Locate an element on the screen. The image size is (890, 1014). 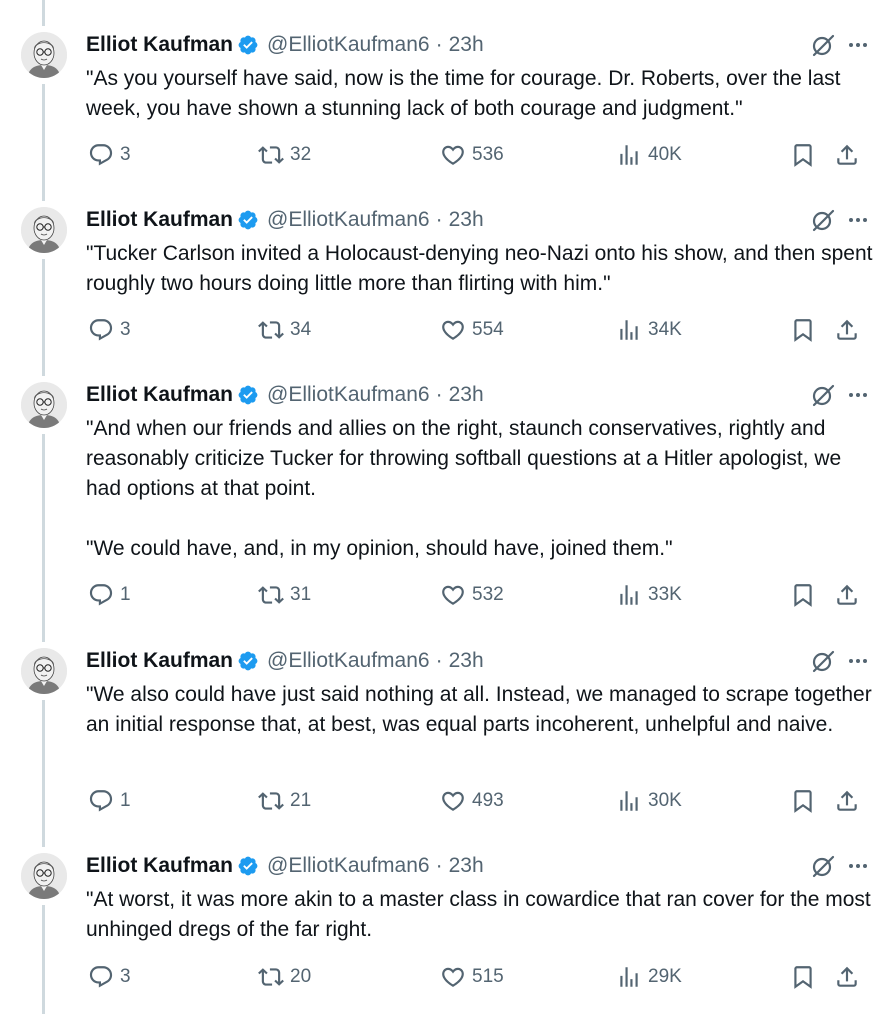
repost-button: 21 is located at coordinates (284, 801).